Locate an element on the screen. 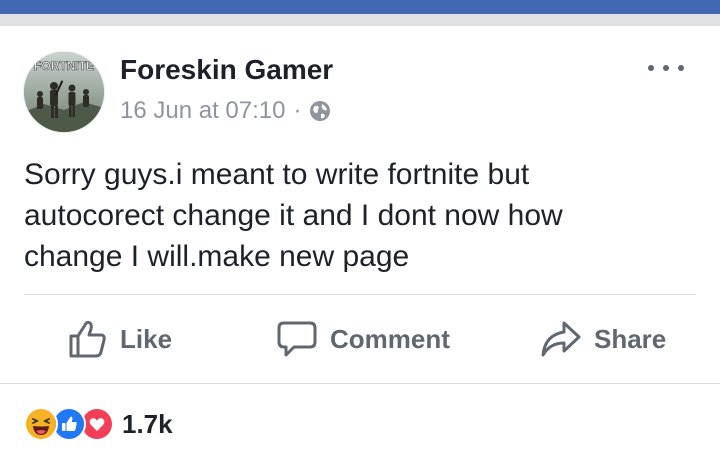 This screenshot has height=460, width=720. speech-bubble-icon is located at coordinates (297, 339).